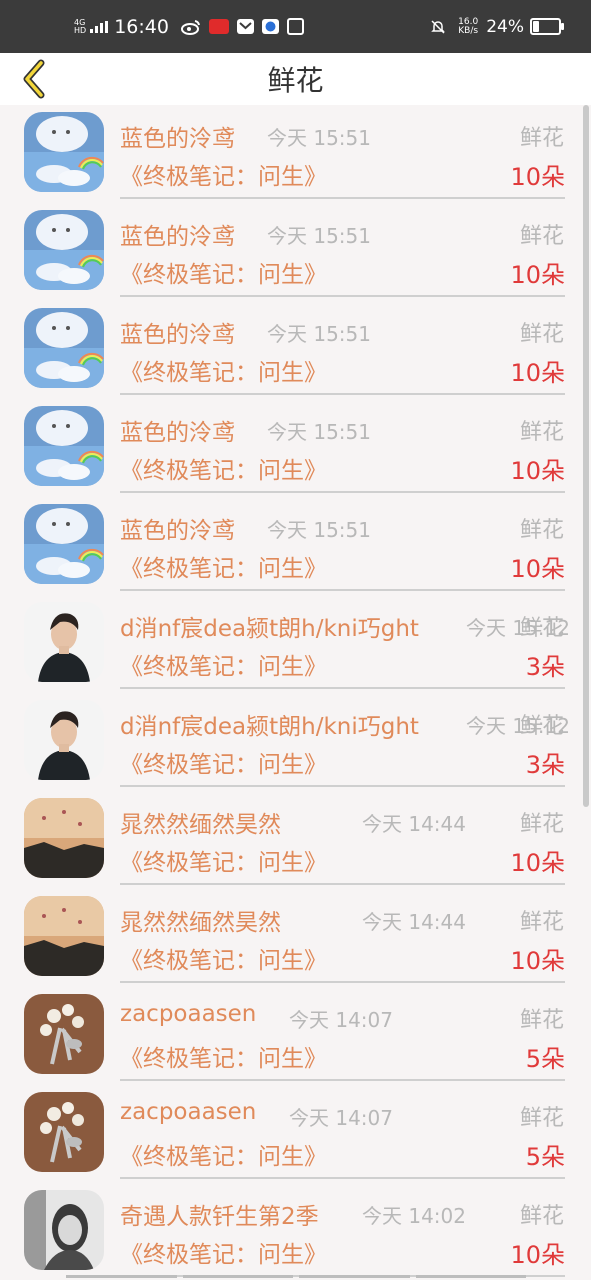 The image size is (591, 1280). Describe the element at coordinates (34, 79) in the screenshot. I see `back-button` at that location.